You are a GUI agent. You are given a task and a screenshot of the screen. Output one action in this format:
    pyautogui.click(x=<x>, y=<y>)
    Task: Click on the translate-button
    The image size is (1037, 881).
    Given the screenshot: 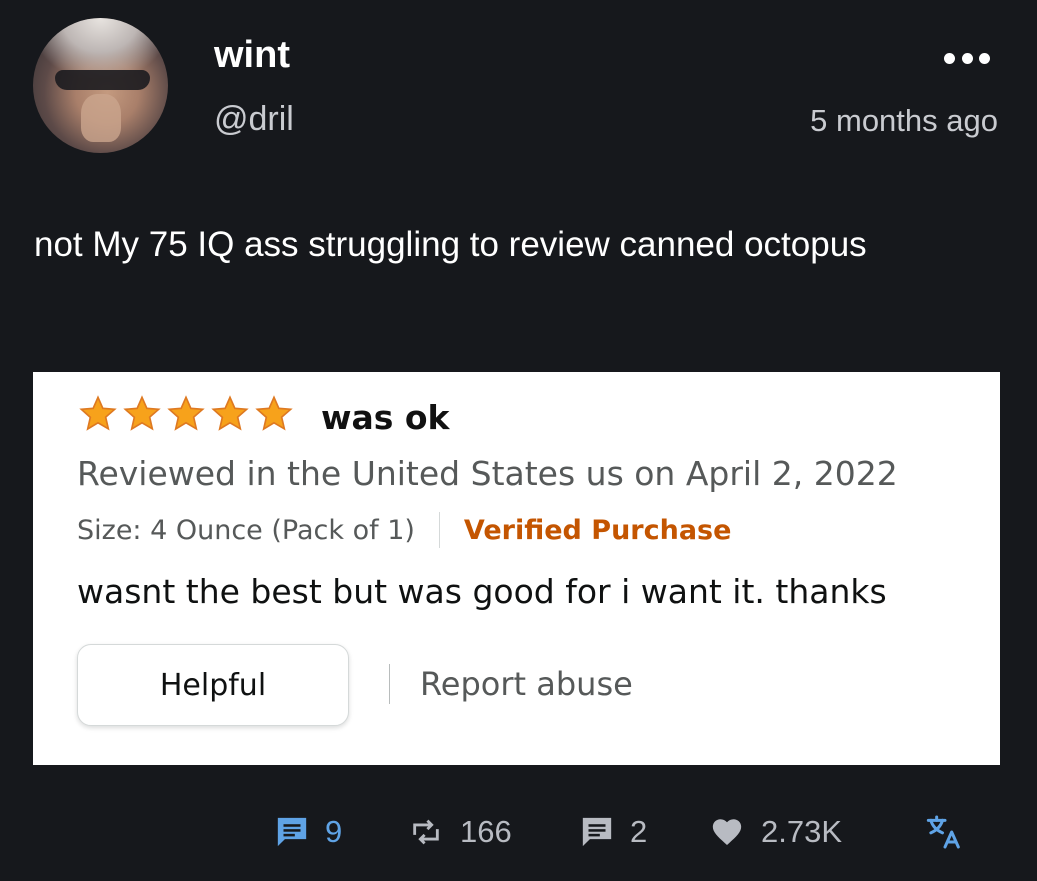 What is the action you would take?
    pyautogui.click(x=945, y=832)
    